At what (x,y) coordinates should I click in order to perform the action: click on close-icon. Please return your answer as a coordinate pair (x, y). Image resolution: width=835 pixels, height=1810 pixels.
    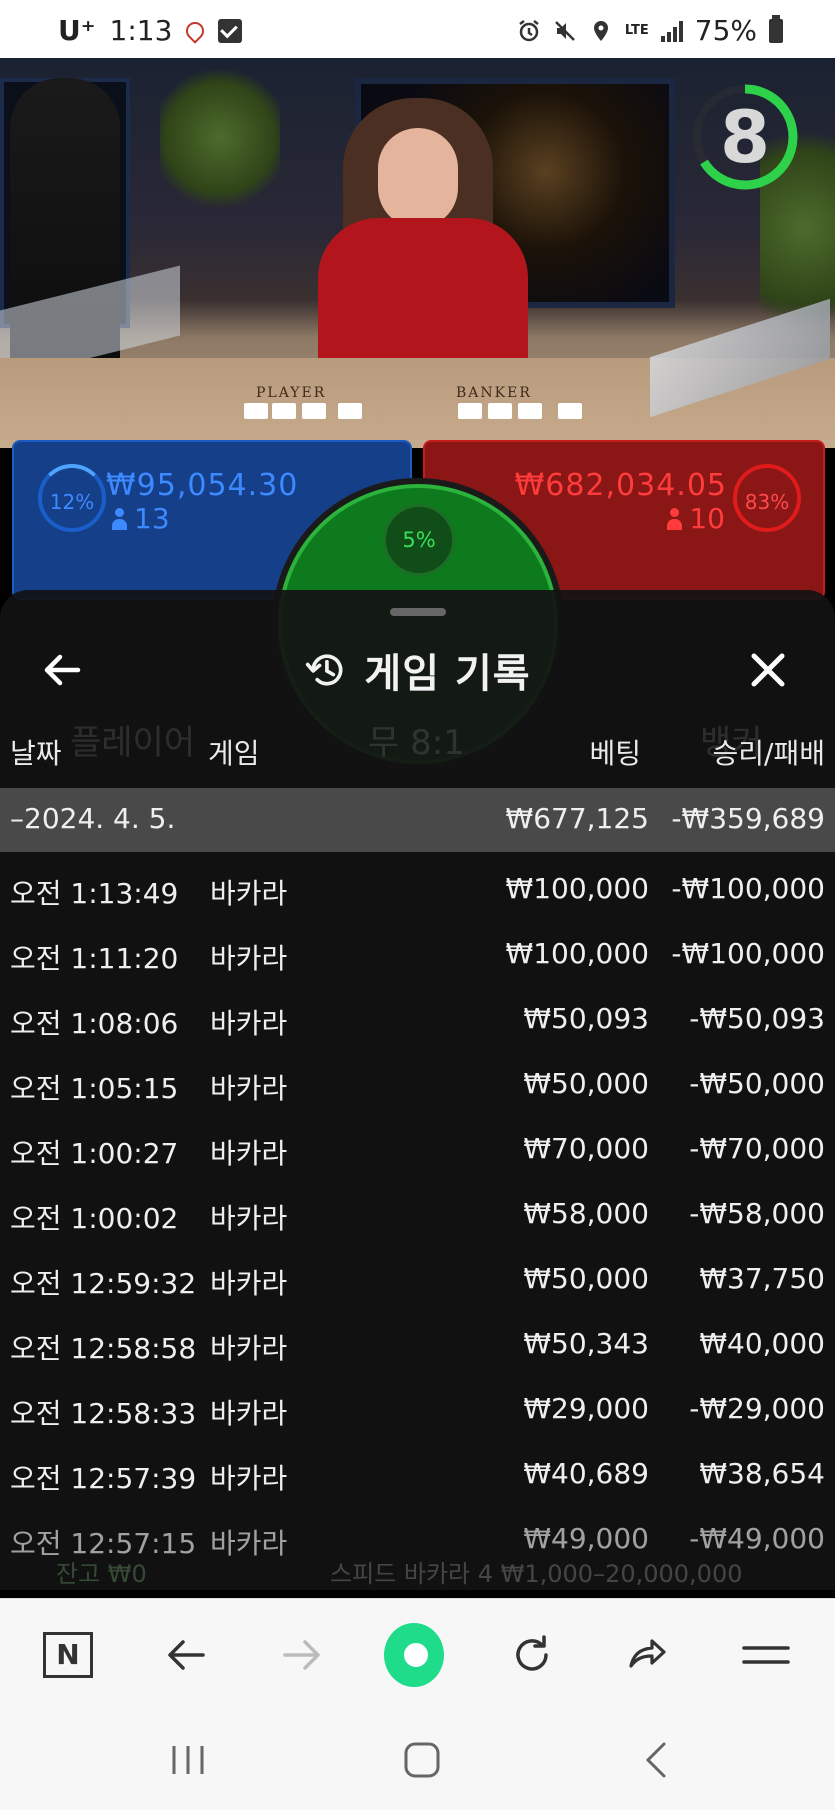
    Looking at the image, I should click on (768, 670).